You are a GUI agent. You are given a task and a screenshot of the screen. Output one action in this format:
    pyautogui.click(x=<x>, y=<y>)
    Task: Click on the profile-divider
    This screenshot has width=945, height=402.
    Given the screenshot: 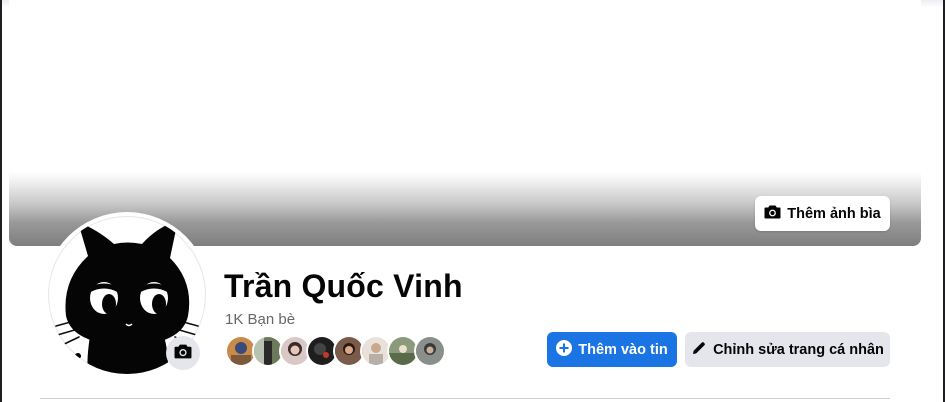 What is the action you would take?
    pyautogui.click(x=465, y=398)
    